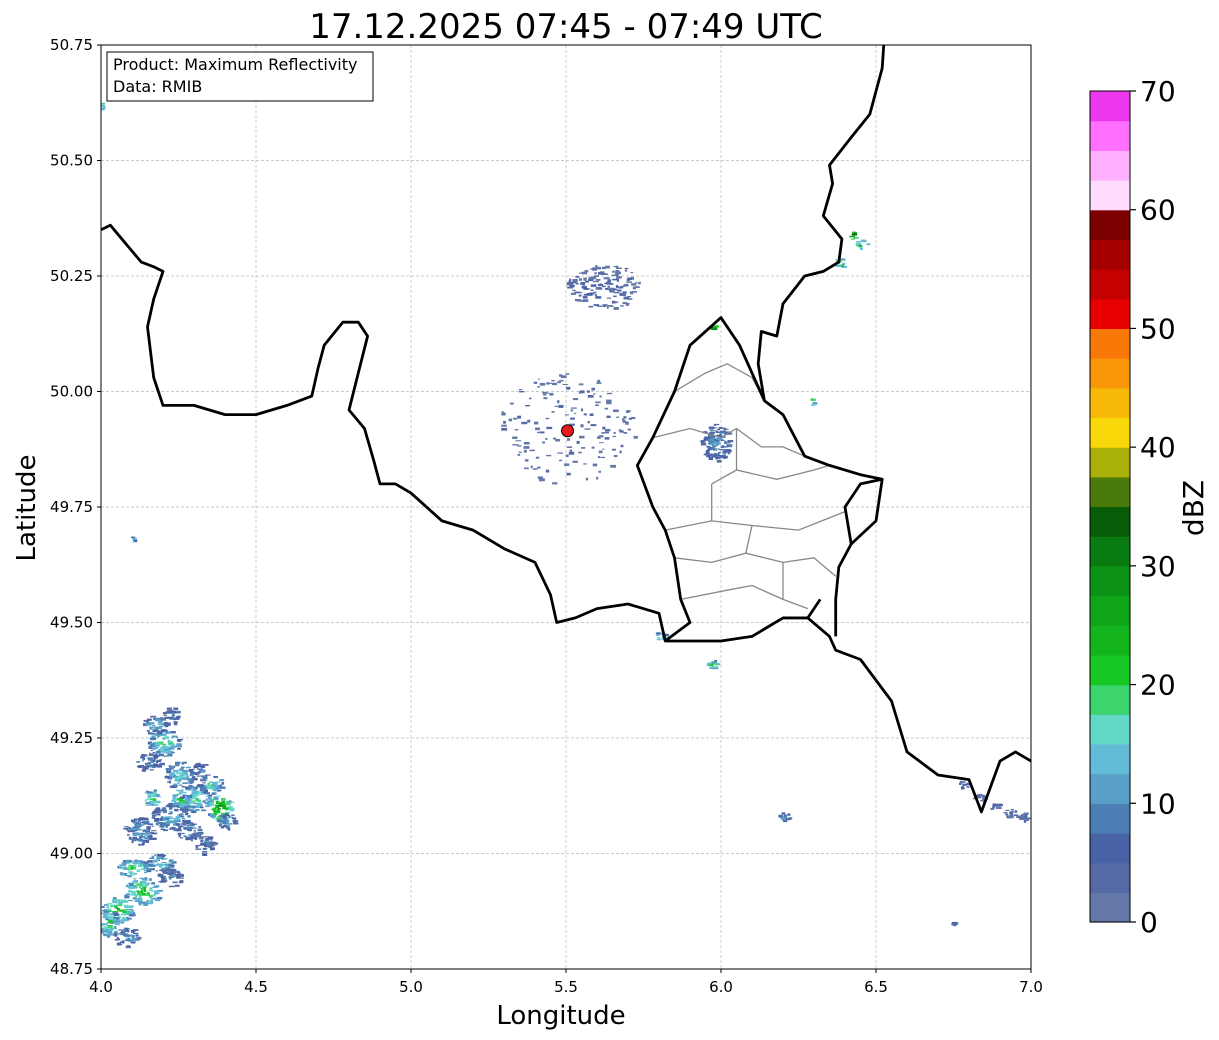  Describe the element at coordinates (1158, 447) in the screenshot. I see `colorbar-tick-label: 40` at that location.